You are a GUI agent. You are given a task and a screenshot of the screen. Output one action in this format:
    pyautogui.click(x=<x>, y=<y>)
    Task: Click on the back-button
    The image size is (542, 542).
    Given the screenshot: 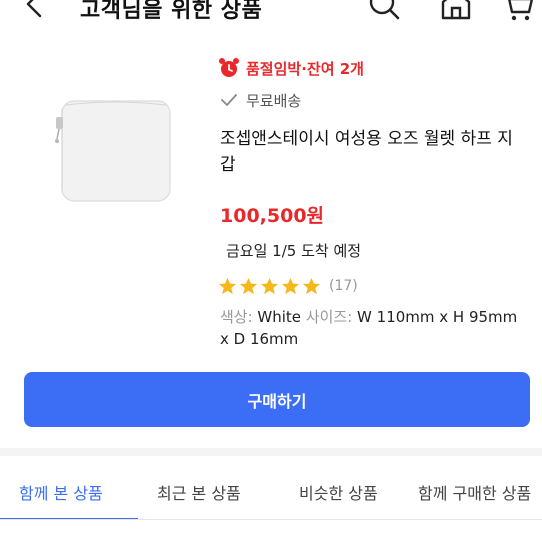 What is the action you would take?
    pyautogui.click(x=33, y=11)
    